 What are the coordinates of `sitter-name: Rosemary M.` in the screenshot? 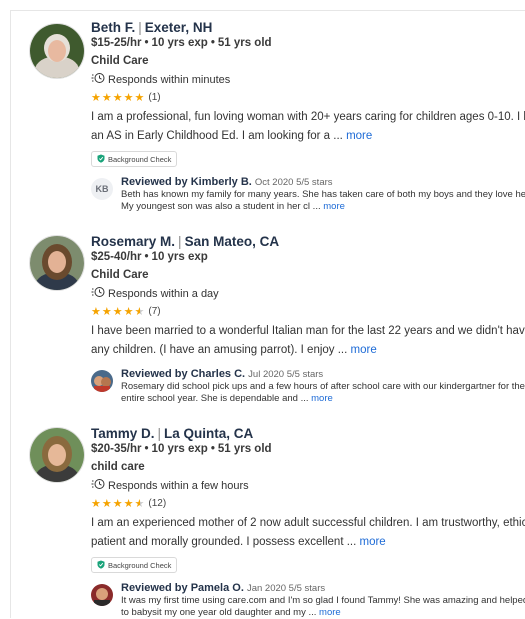 It's located at (133, 241).